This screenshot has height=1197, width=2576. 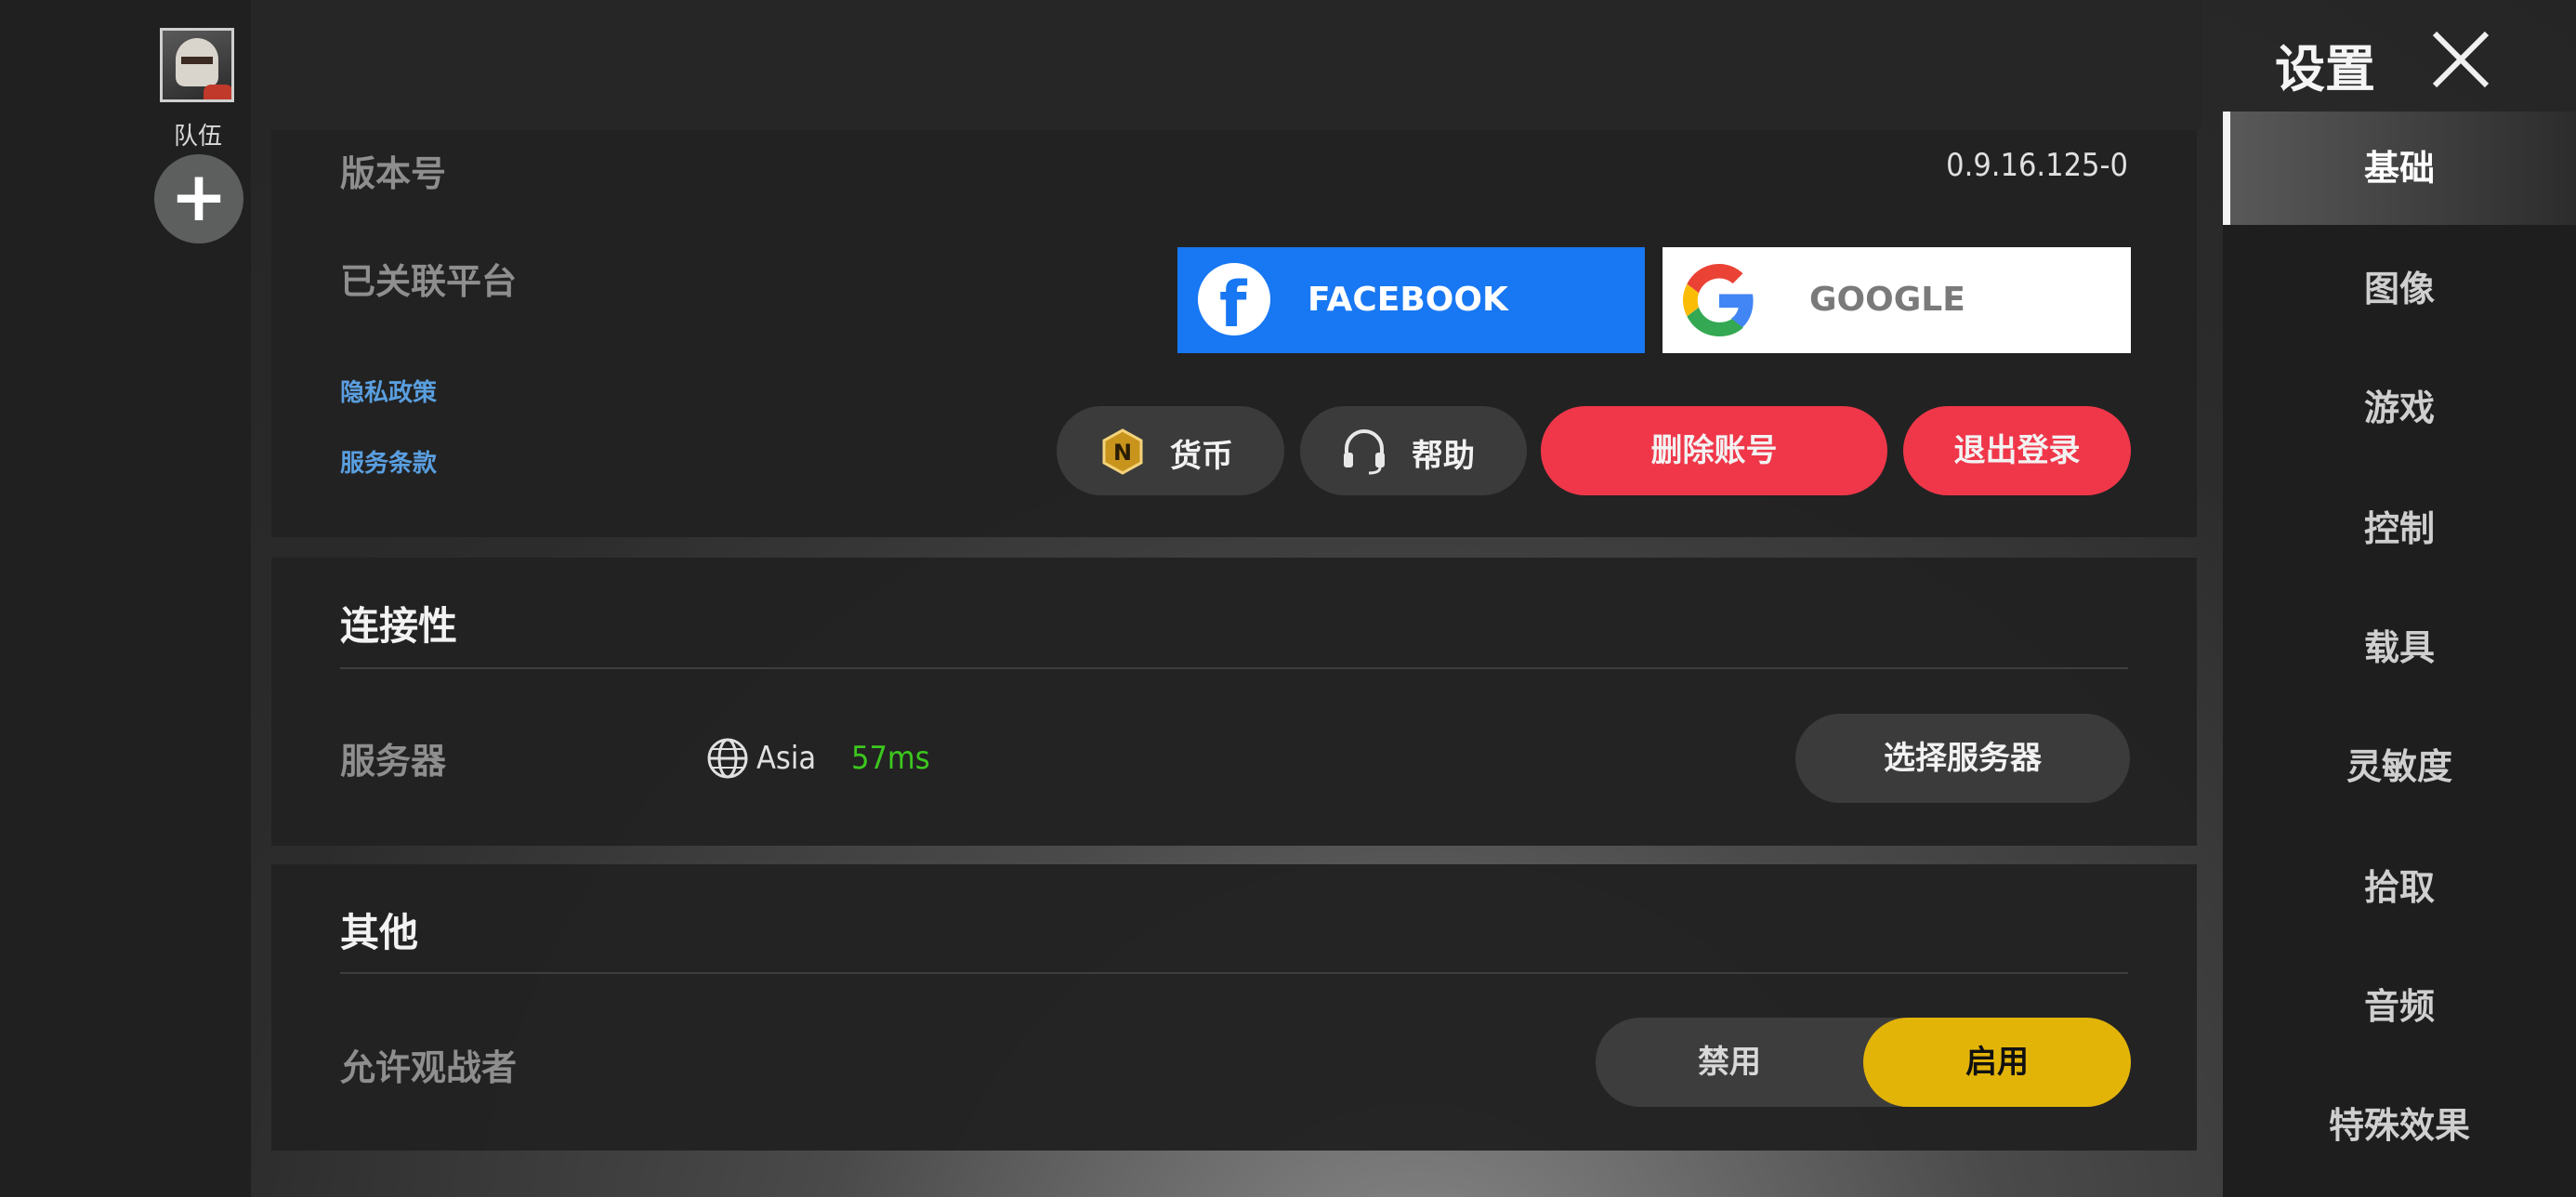 I want to click on sidebar-item-sensitivity: 灵敏度, so click(x=2399, y=766).